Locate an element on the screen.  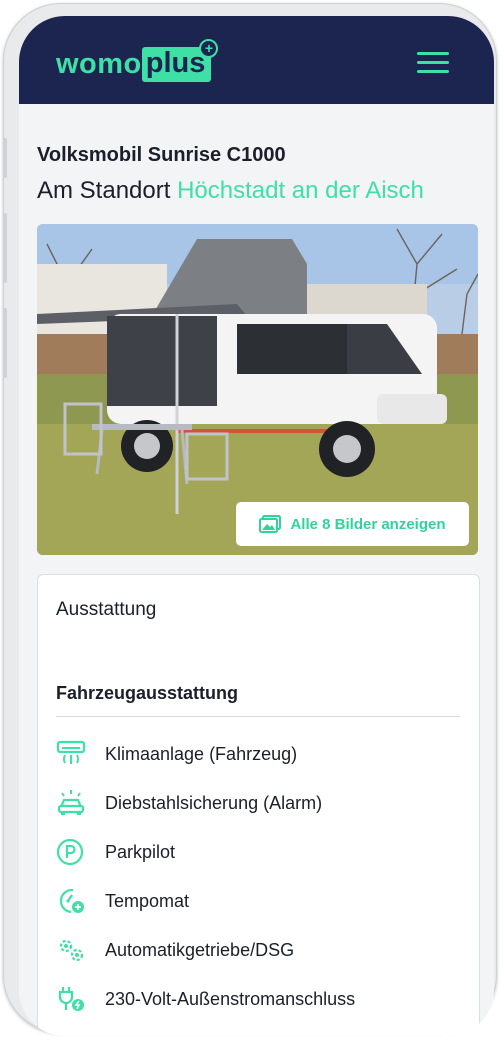
power-plug-icon is located at coordinates (72, 999).